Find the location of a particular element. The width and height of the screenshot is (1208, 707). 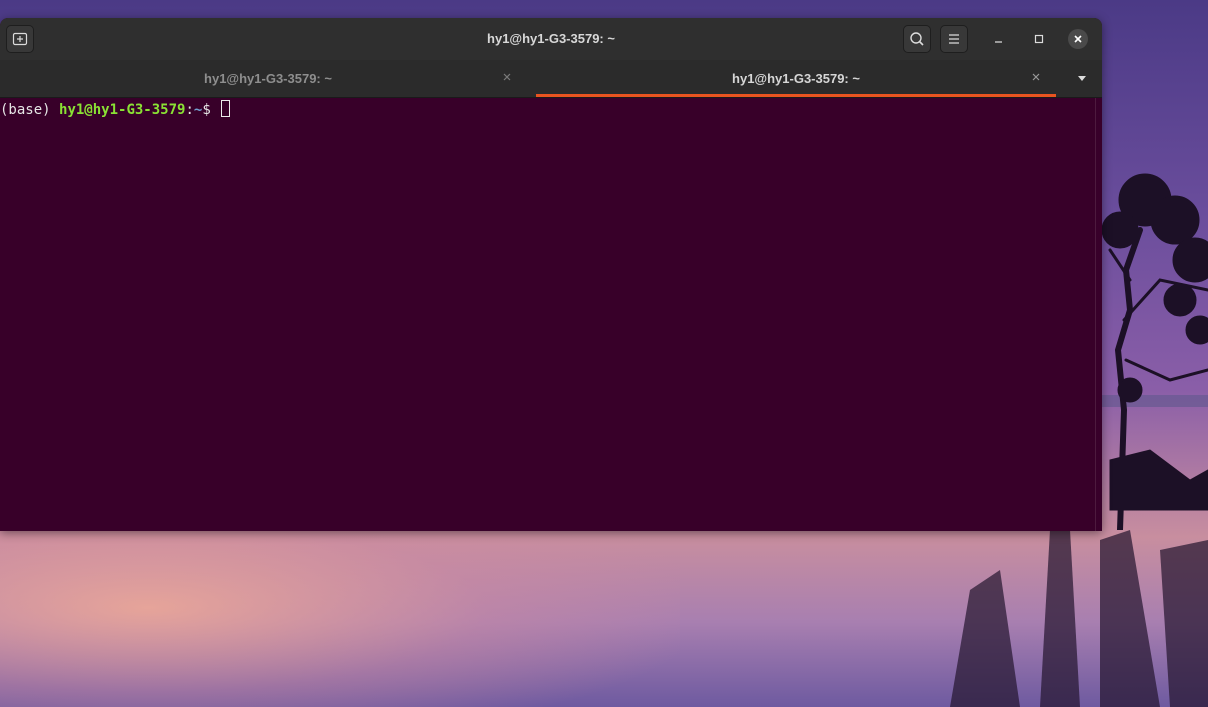

window-title: hy1@hy1-G3-3579: ~ is located at coordinates (551, 38).